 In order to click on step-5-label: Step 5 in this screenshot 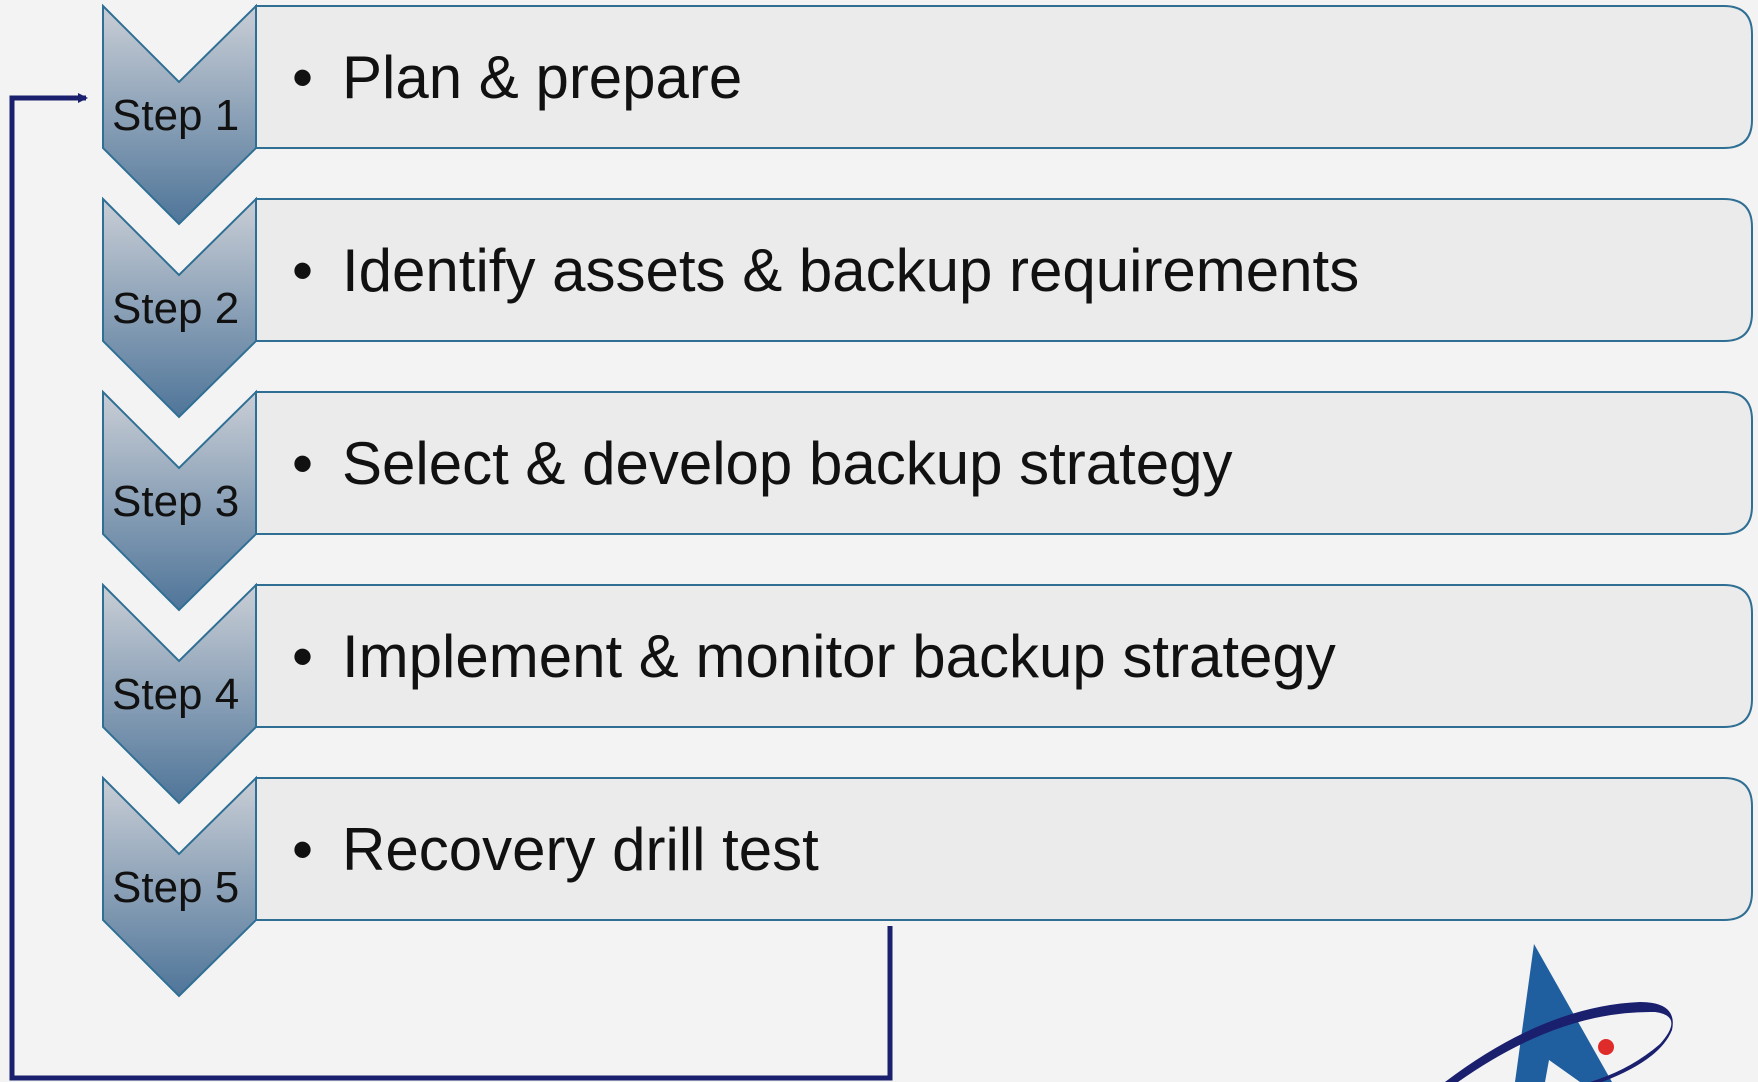, I will do `click(175, 887)`.